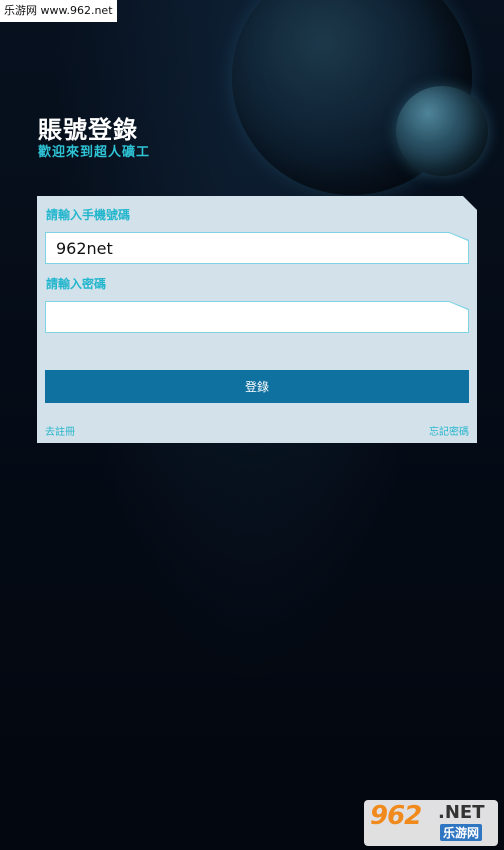 The width and height of the screenshot is (504, 850). What do you see at coordinates (449, 430) in the screenshot?
I see `forgot-password-link: 忘記密碼` at bounding box center [449, 430].